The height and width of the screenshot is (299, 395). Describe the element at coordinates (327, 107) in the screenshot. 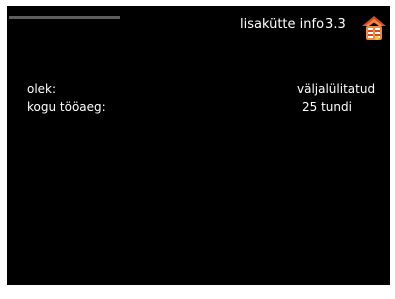

I see `runtime-value: 25 tundi` at that location.